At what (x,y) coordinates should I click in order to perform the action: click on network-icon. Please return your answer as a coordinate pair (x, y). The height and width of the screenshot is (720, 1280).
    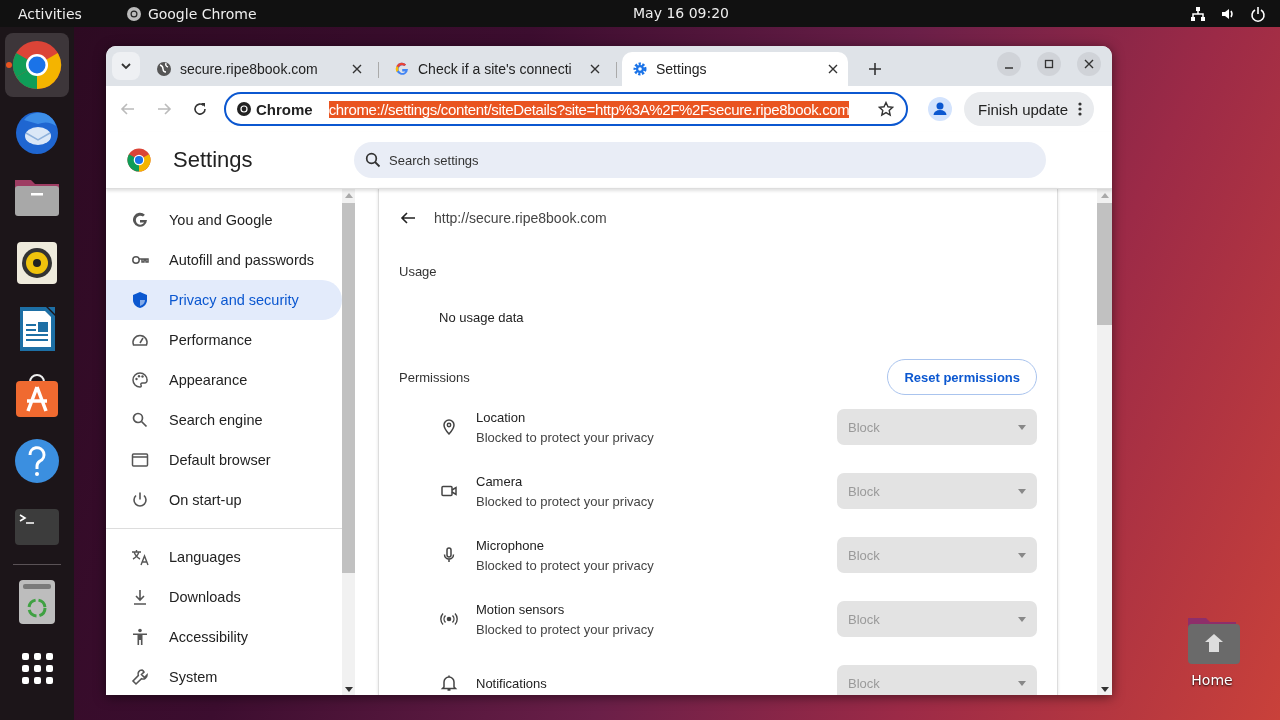
    Looking at the image, I should click on (1198, 13).